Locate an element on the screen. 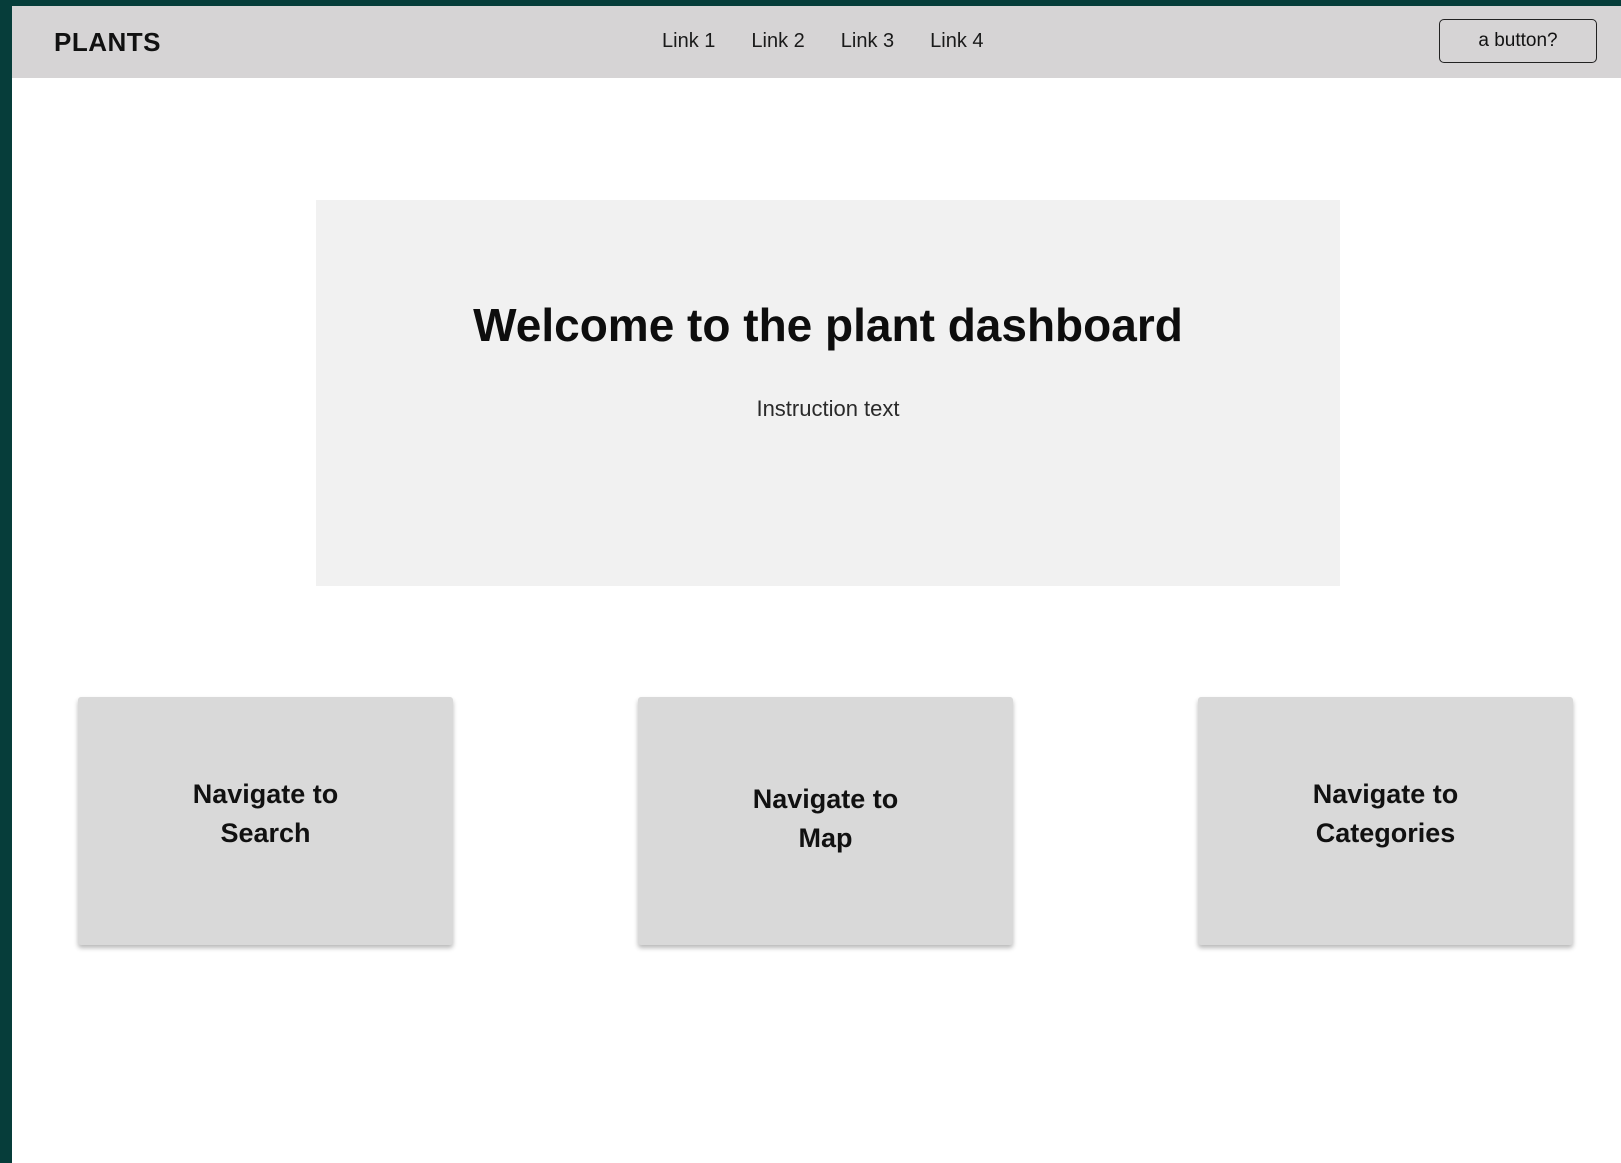  card-label: Navigate to Map is located at coordinates (826, 819).